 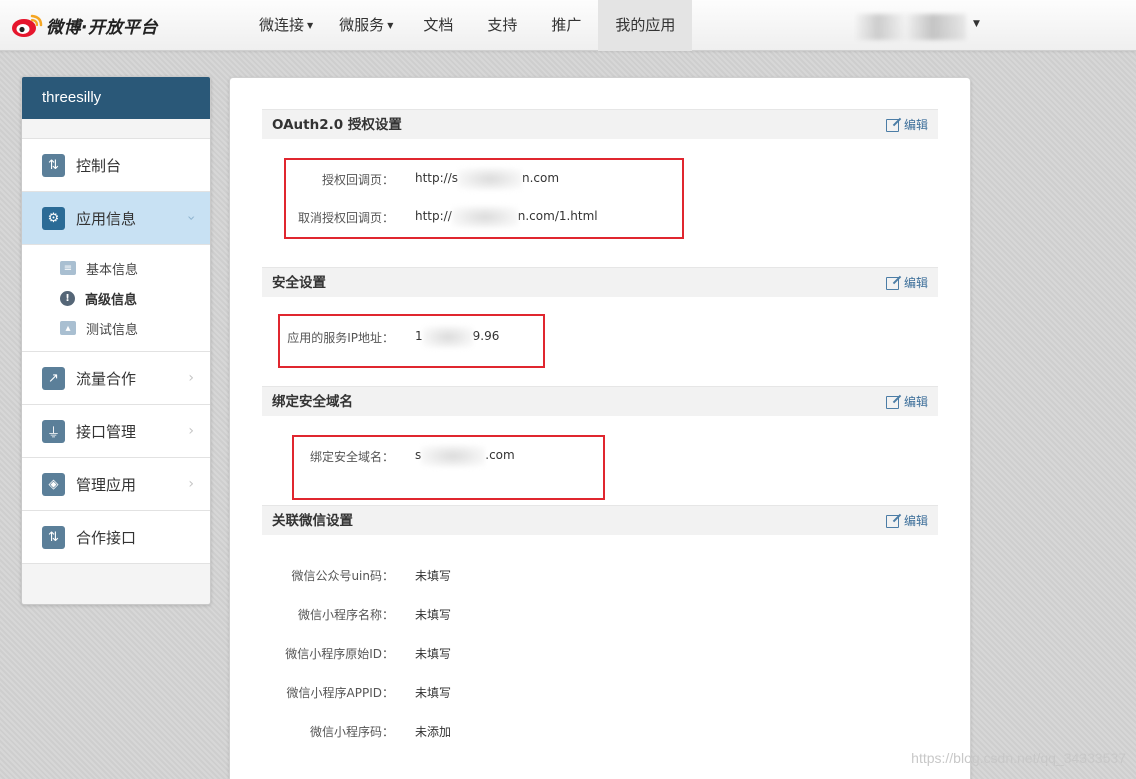 I want to click on nav-item-my-apps: 我的应用, so click(x=645, y=25).